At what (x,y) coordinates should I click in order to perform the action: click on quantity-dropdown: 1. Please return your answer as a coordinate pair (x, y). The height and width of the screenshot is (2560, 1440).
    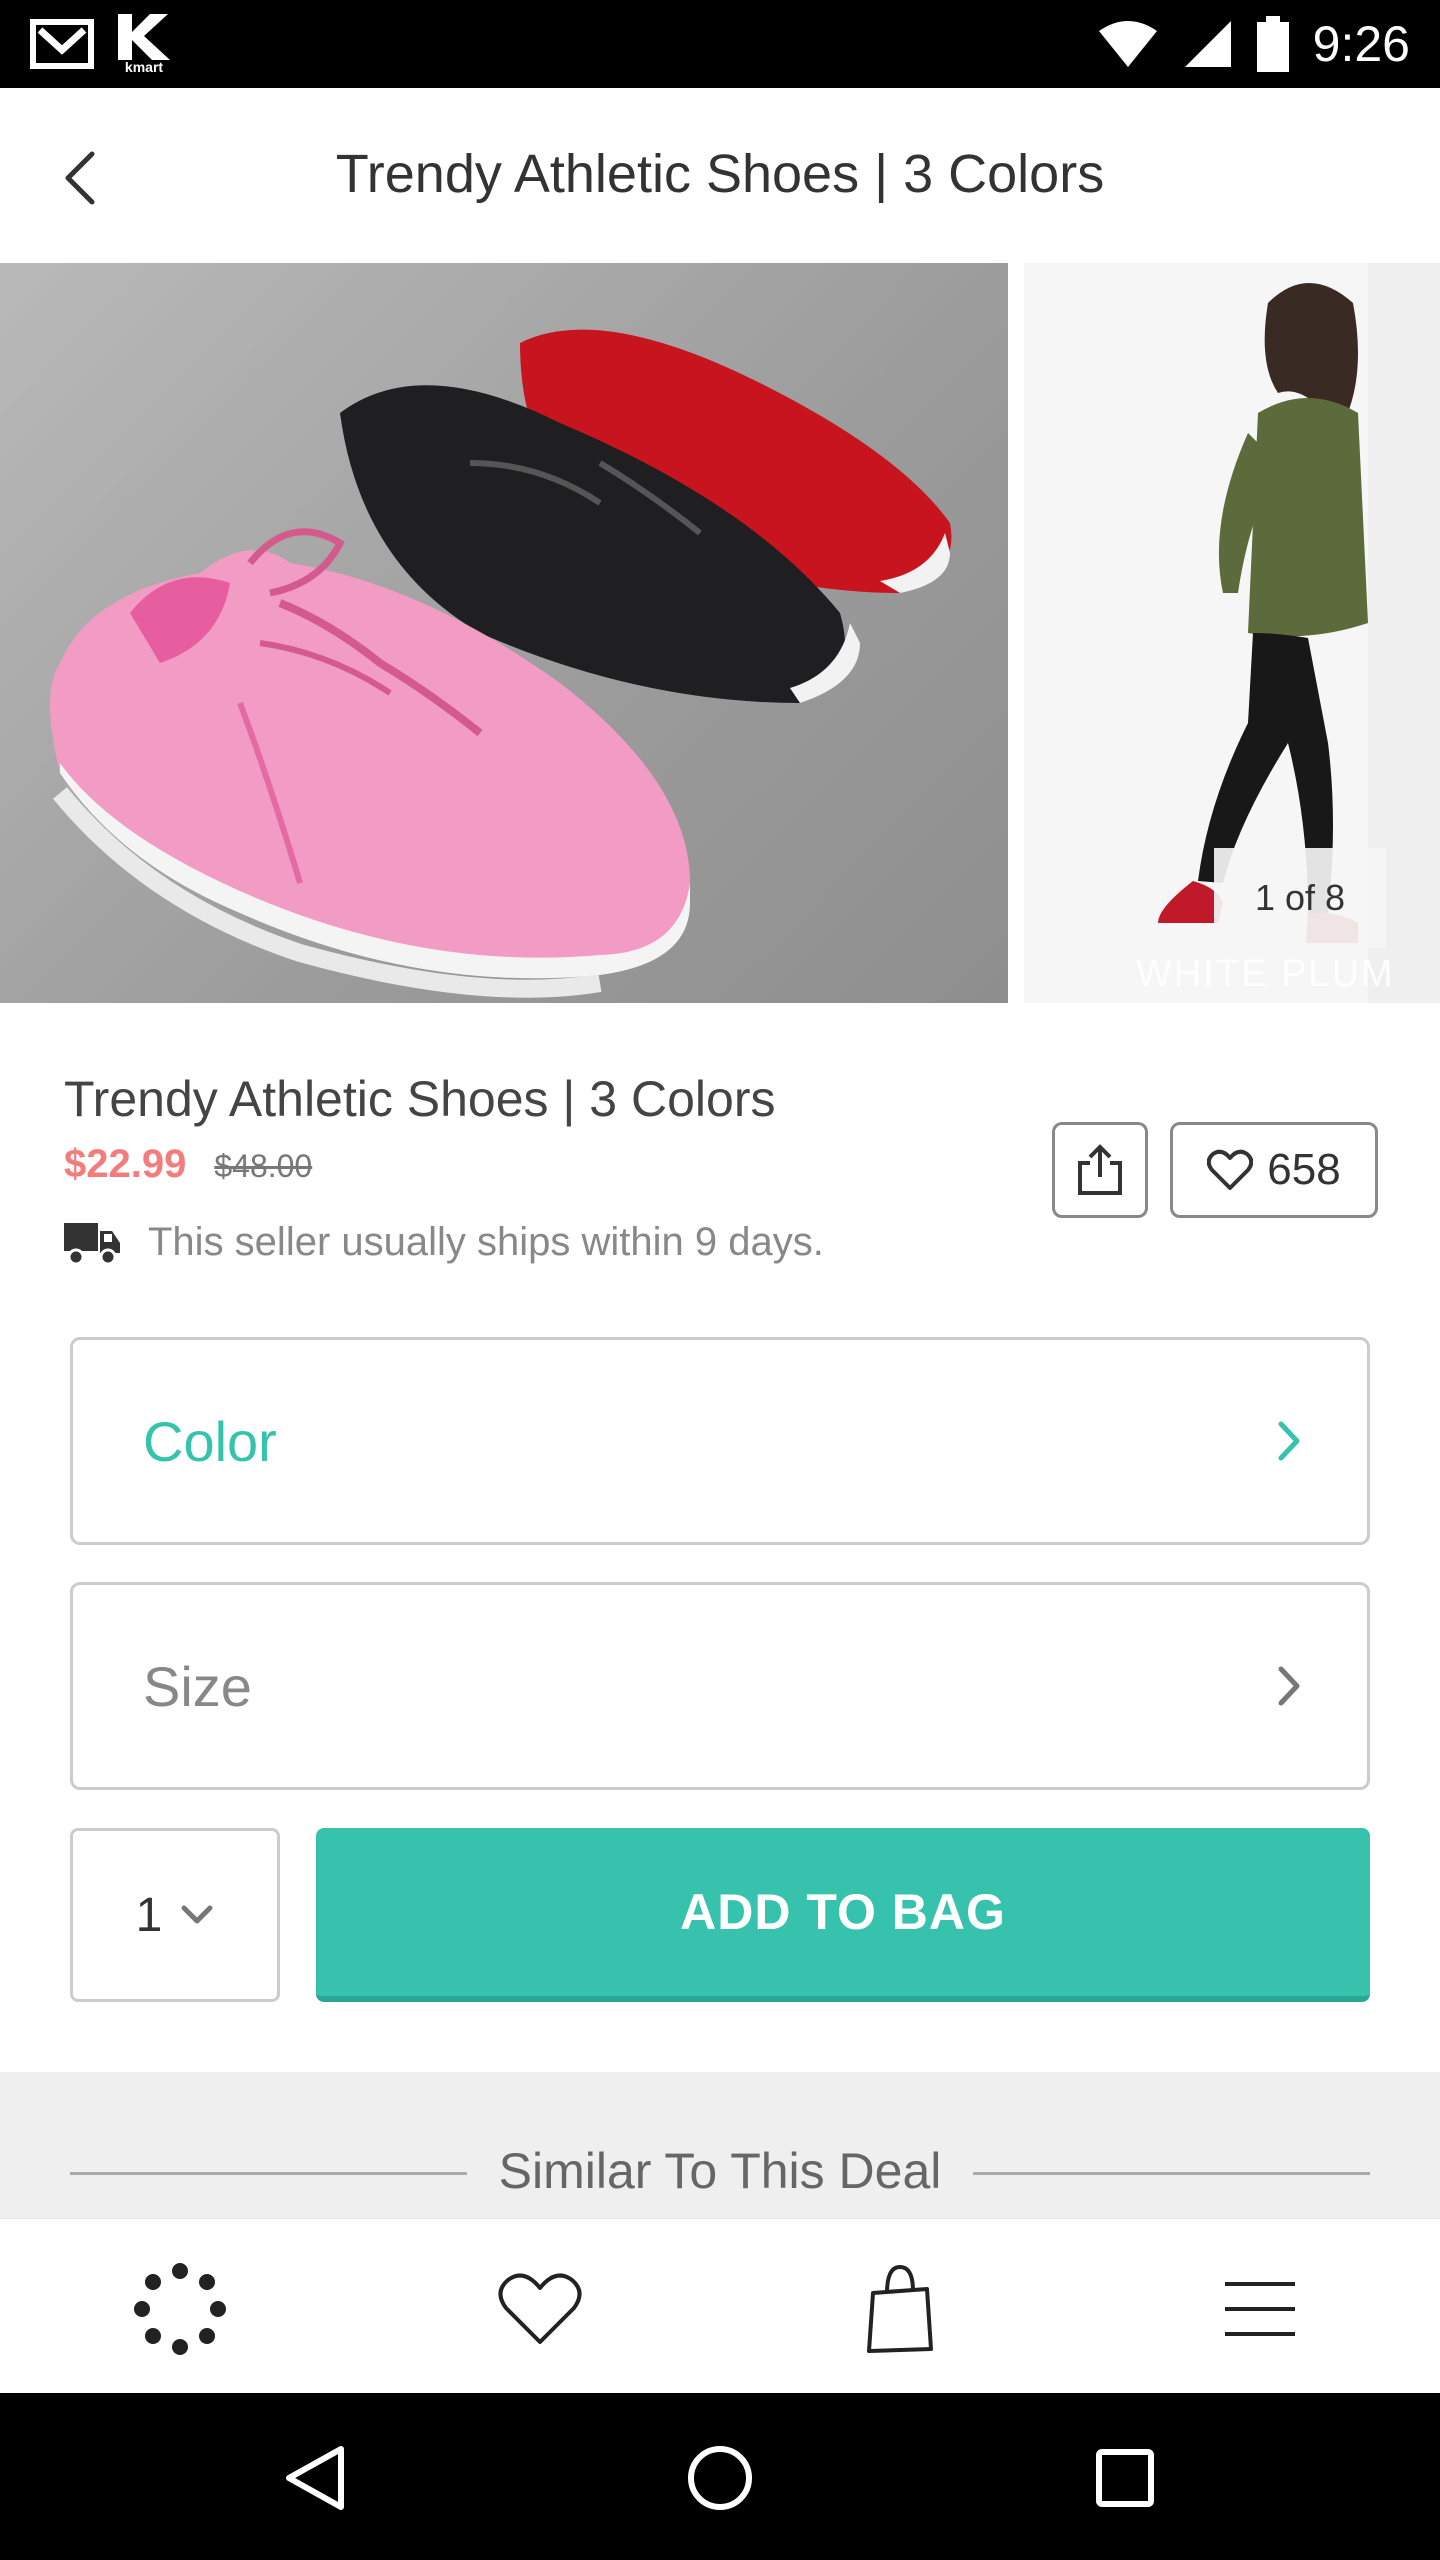
    Looking at the image, I should click on (175, 1915).